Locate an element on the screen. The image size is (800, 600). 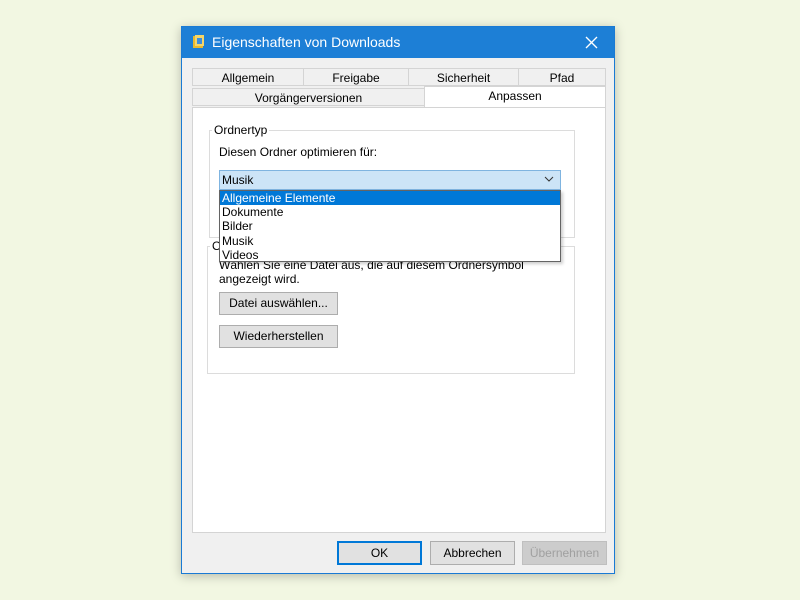
tab-anpassen: Anpassen is located at coordinates (515, 96).